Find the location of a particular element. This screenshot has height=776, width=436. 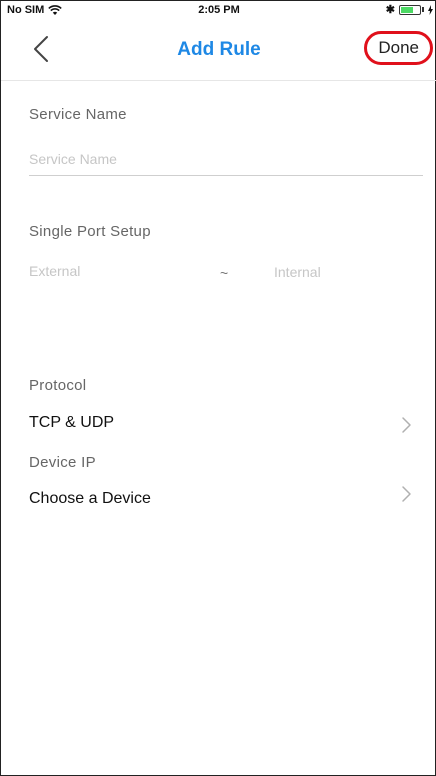

battery-tip is located at coordinates (423, 9).